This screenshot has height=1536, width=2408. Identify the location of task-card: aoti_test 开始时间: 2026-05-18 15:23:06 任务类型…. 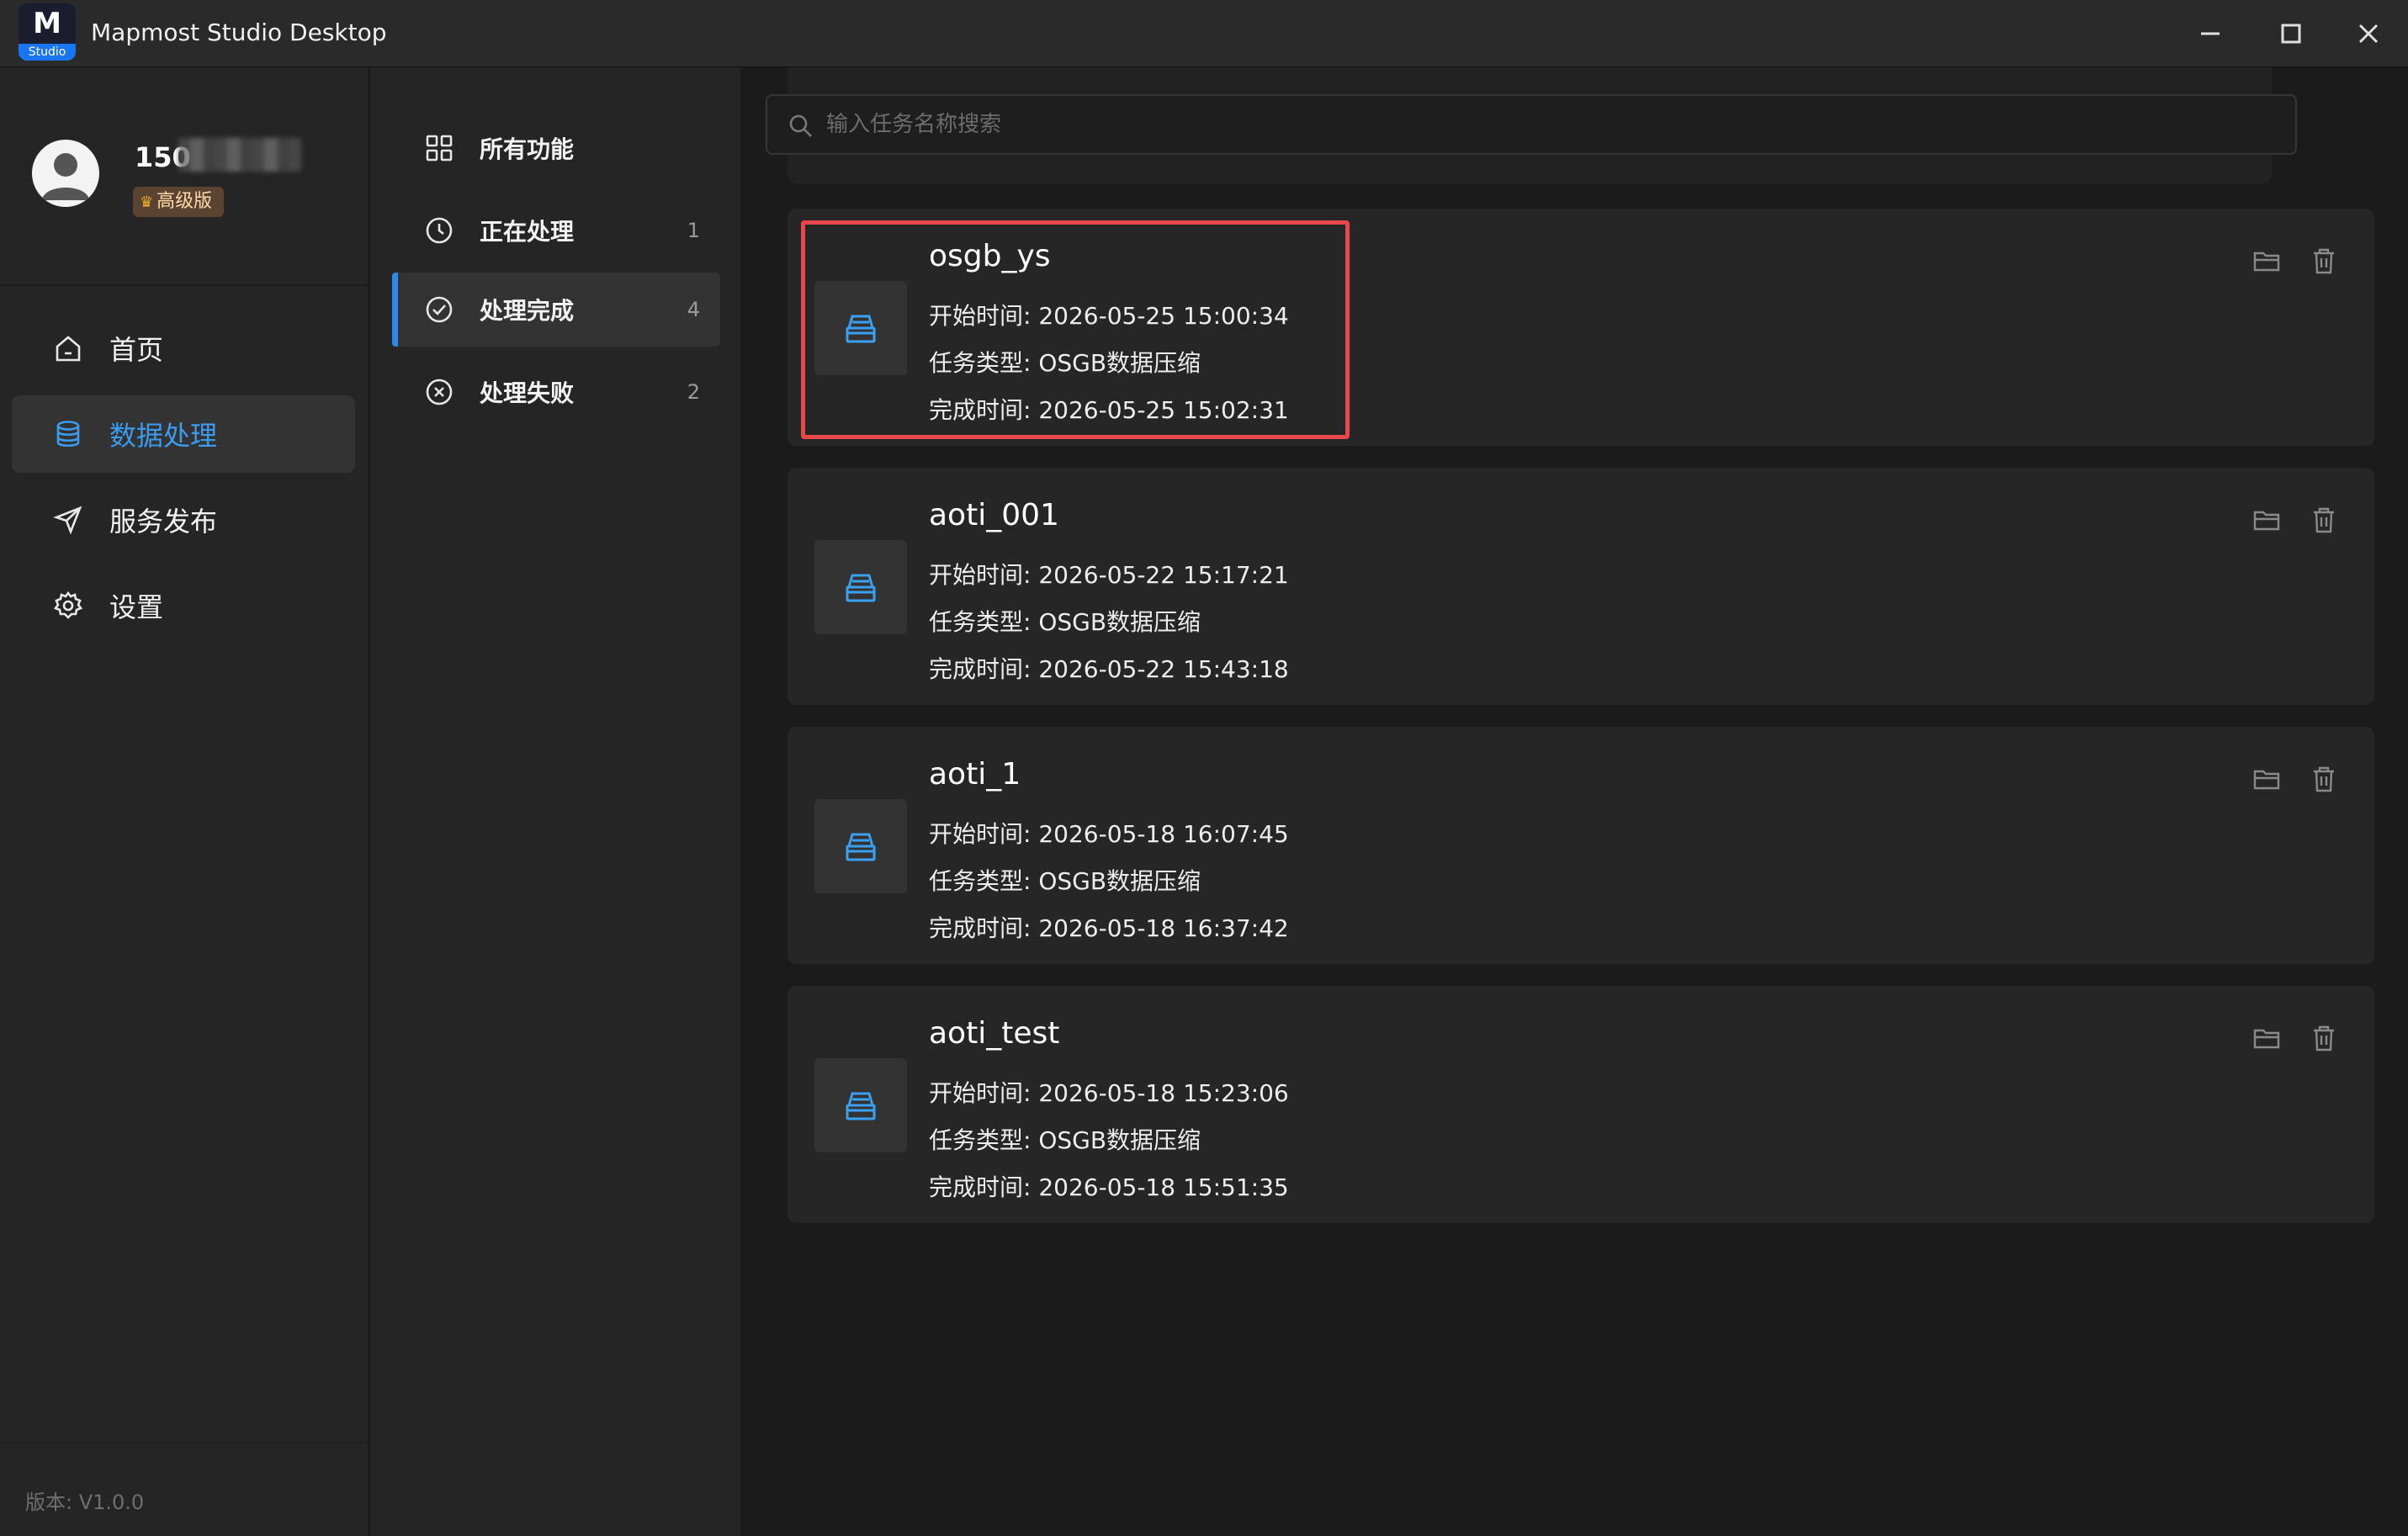
(1581, 1104).